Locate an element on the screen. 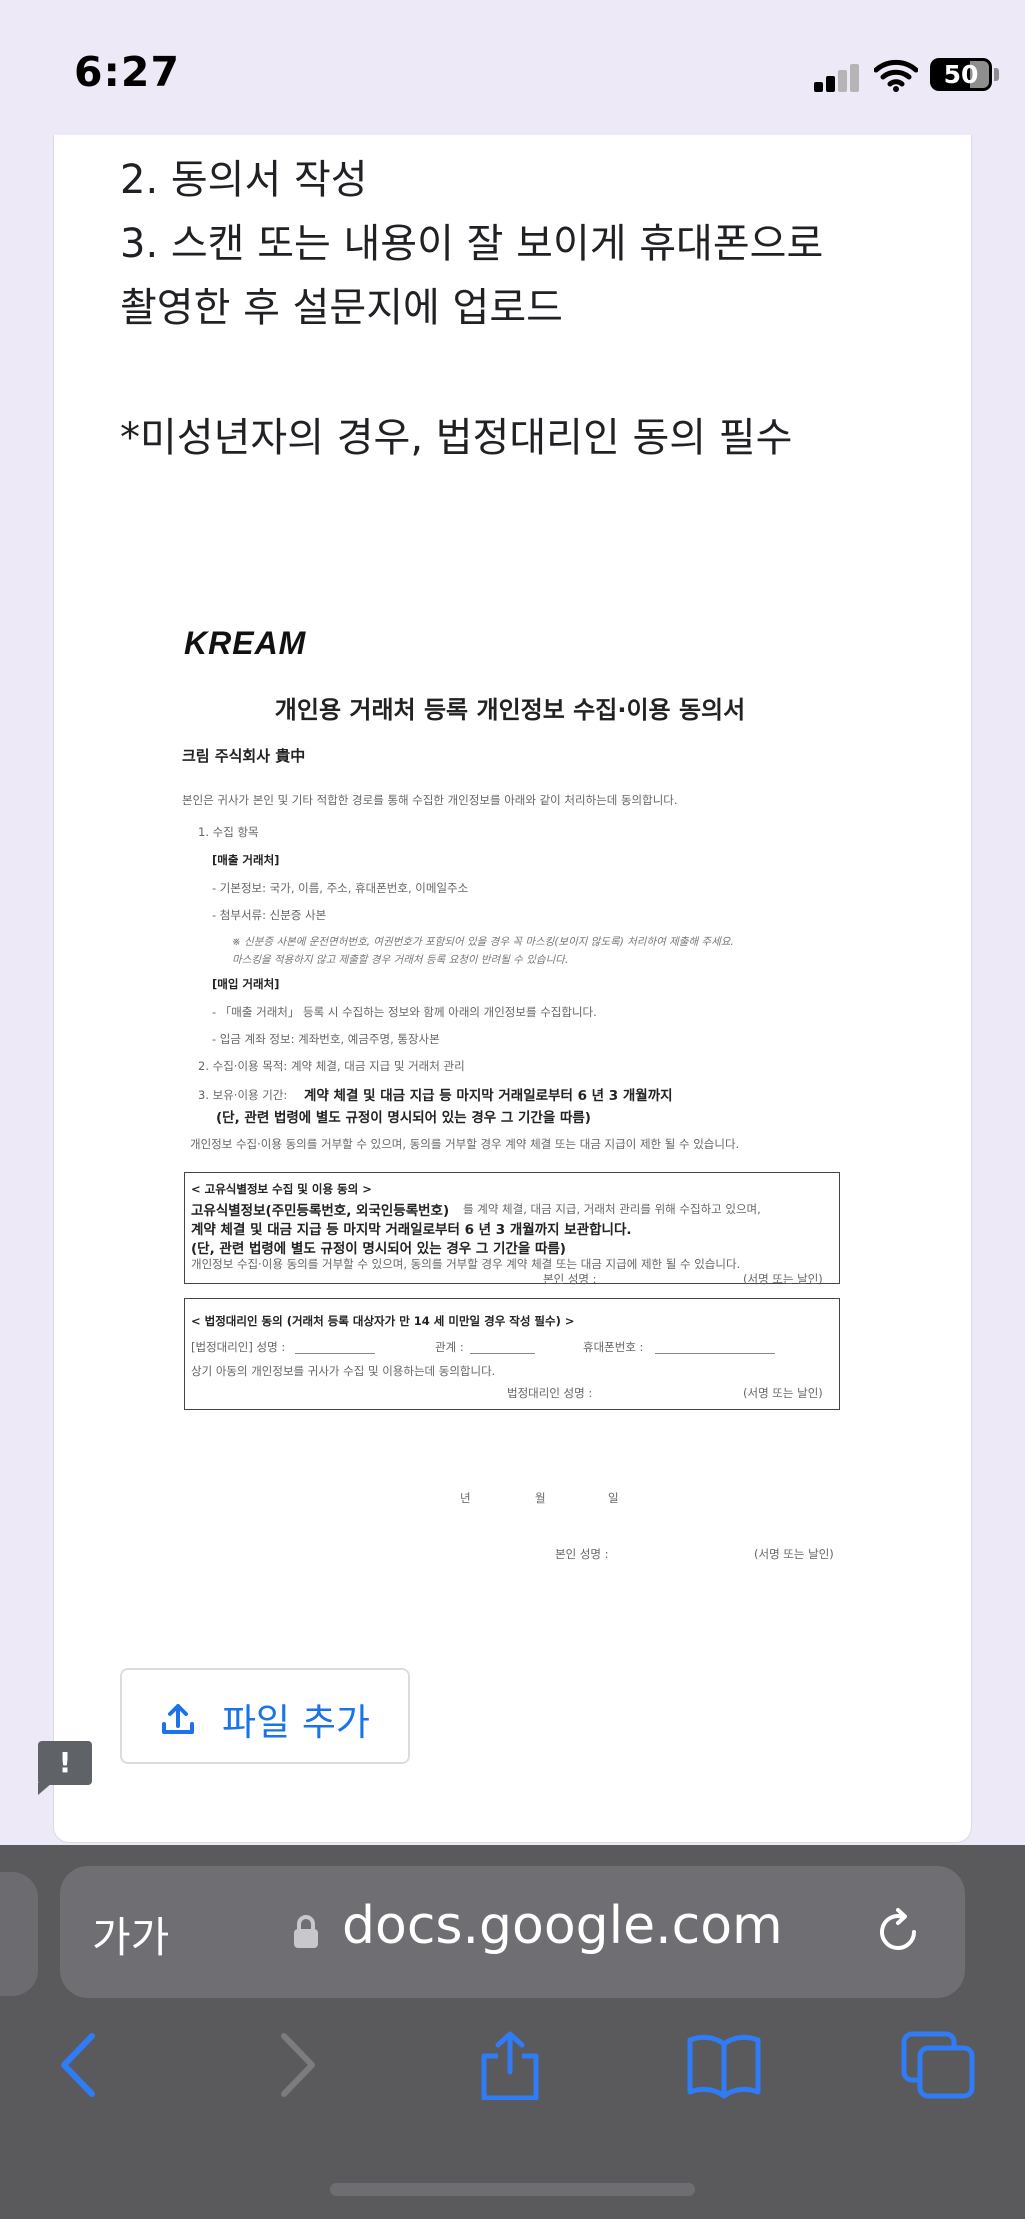 The height and width of the screenshot is (2219, 1025). upload-icon is located at coordinates (178, 1719).